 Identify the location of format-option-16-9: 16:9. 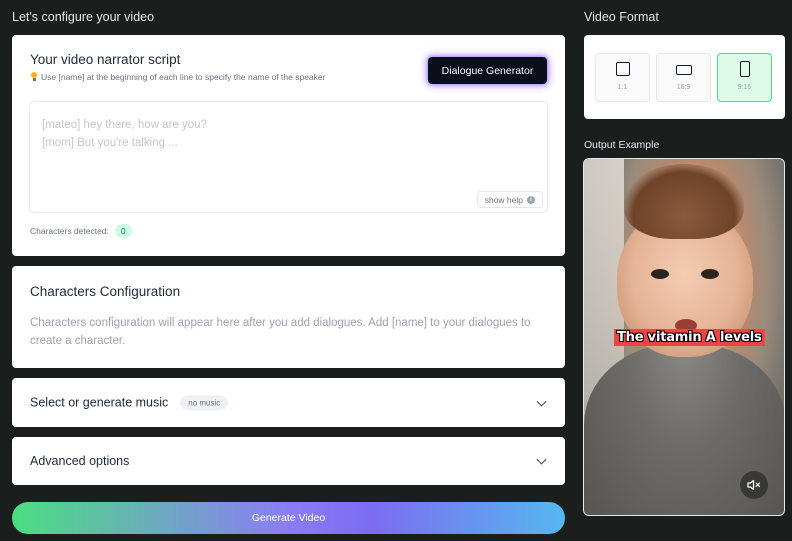
(683, 77).